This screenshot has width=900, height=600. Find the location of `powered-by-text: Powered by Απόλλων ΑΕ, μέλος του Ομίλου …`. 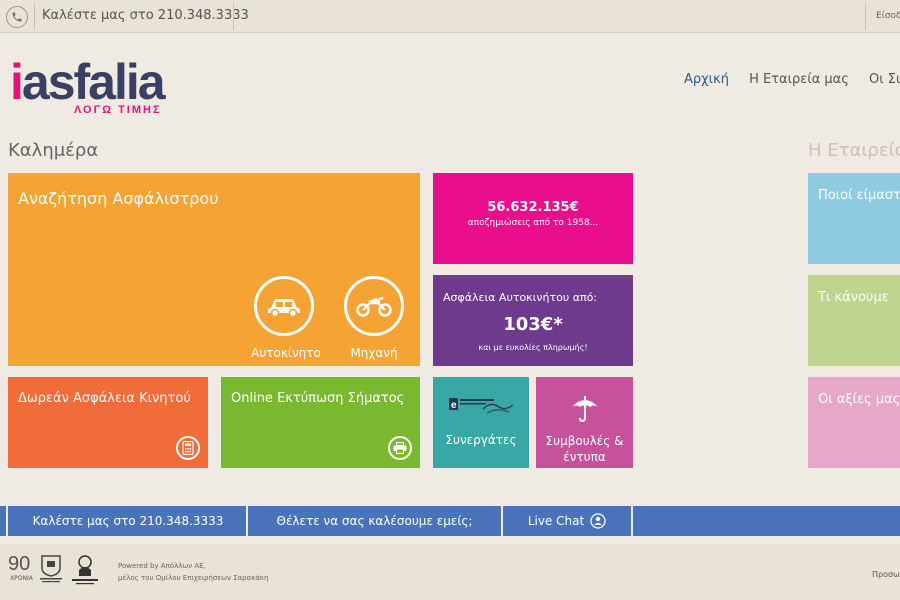

powered-by-text: Powered by Απόλλων ΑΕ, μέλος του Ομίλου … is located at coordinates (193, 572).